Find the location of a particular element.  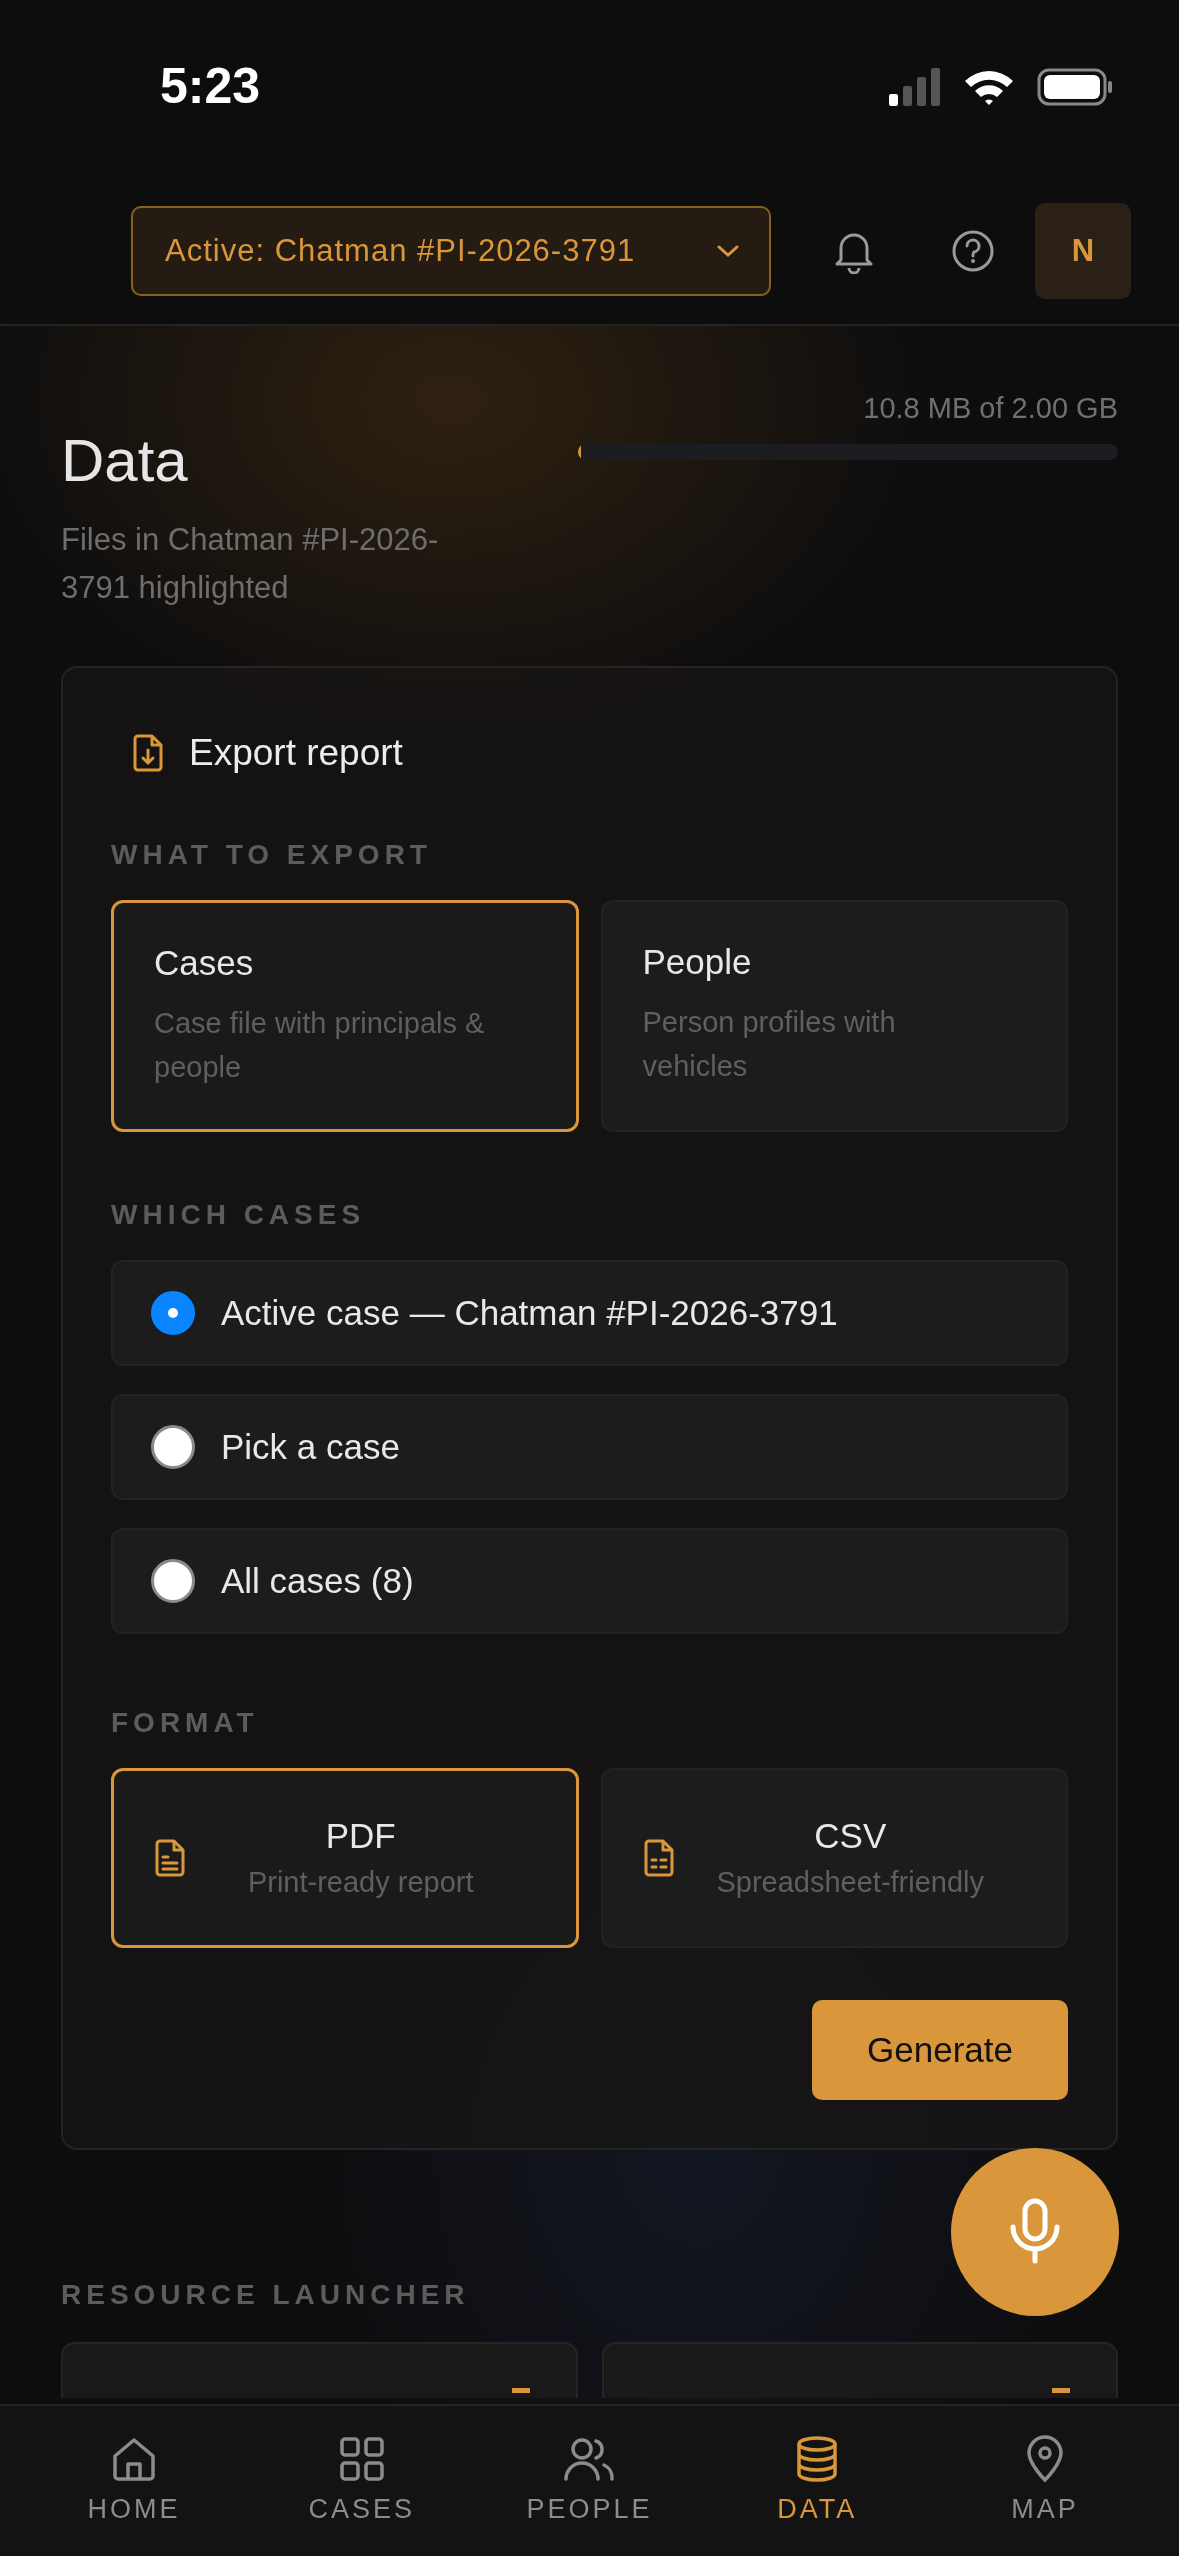

format-option: PDF Print-ready report is located at coordinates (345, 1858).